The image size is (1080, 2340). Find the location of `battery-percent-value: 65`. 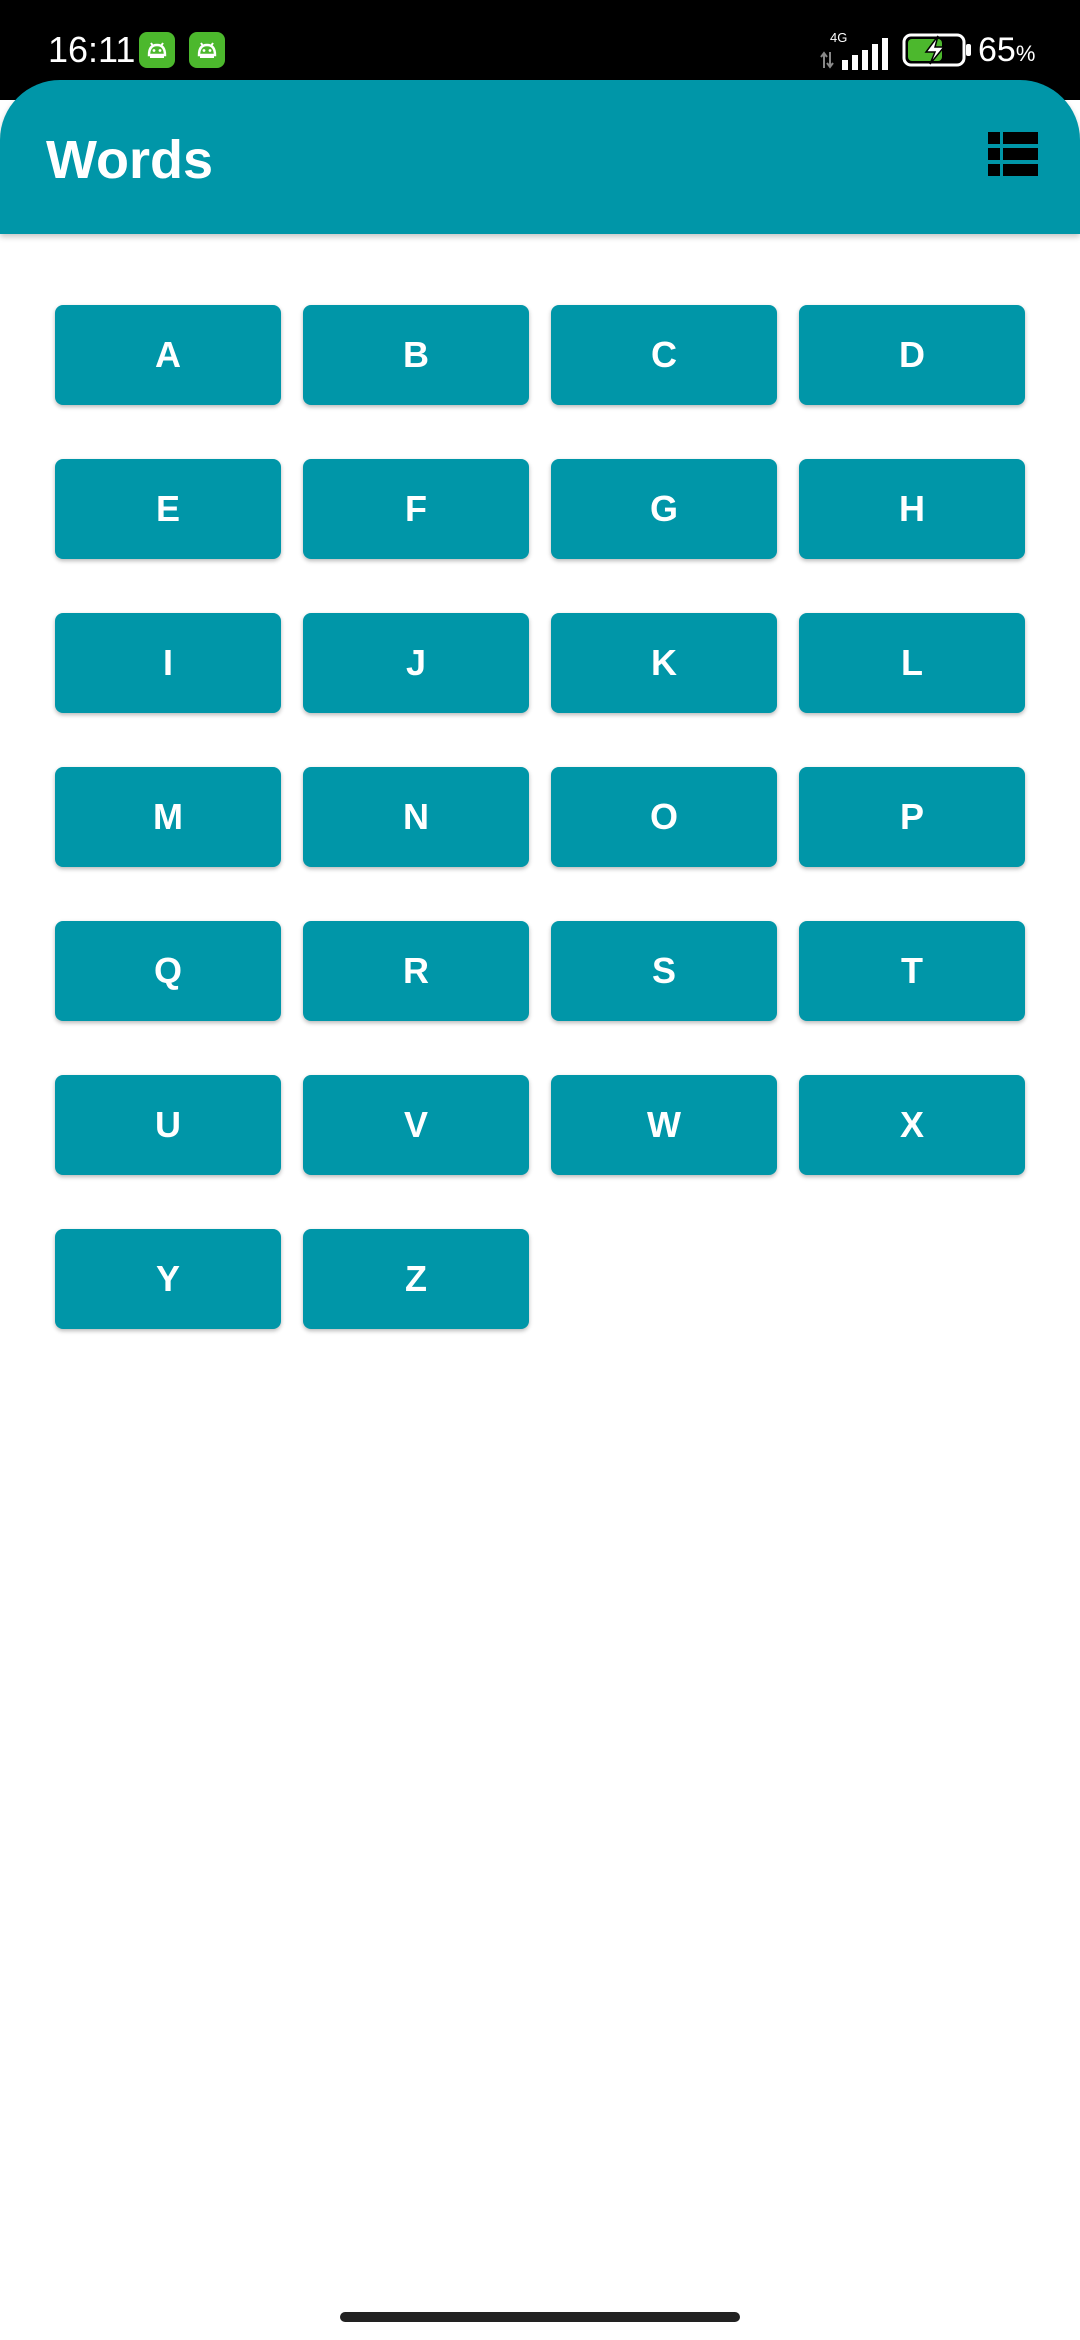

battery-percent-value: 65 is located at coordinates (997, 50).